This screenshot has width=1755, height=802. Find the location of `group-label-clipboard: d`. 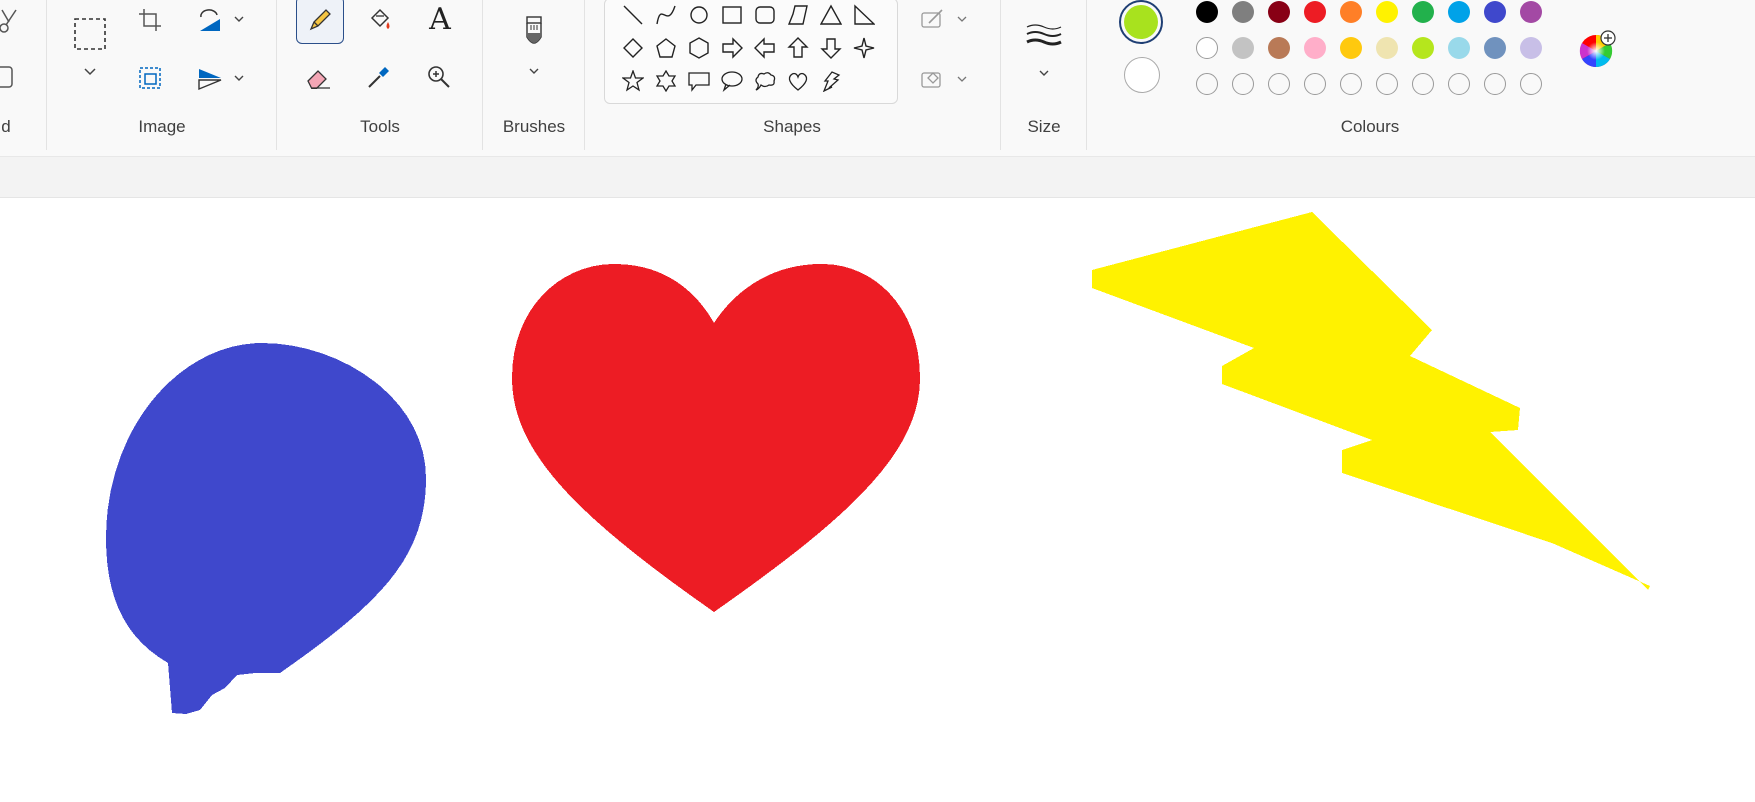

group-label-clipboard: d is located at coordinates (6, 126).